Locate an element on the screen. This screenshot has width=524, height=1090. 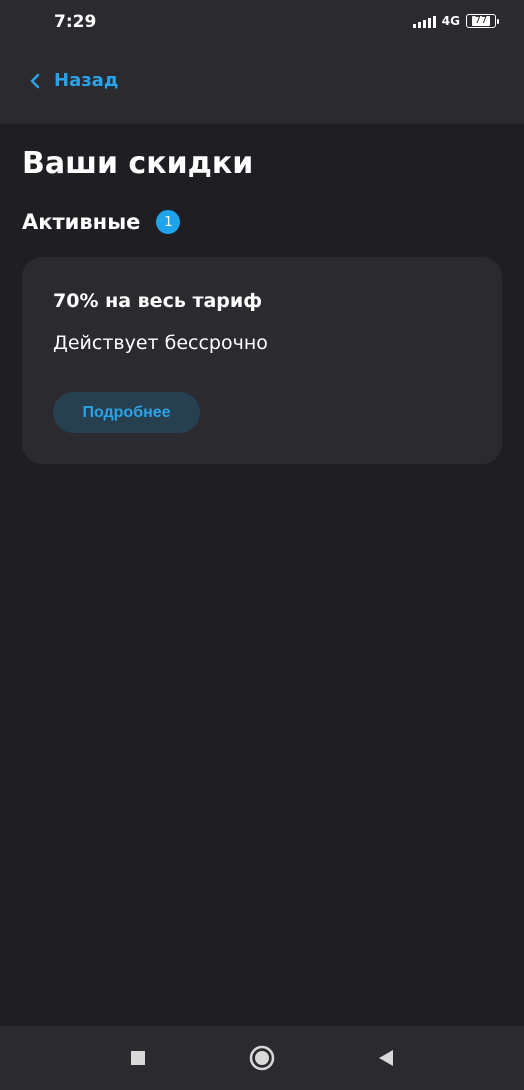
section-active-header: Активные 1 is located at coordinates (101, 222).